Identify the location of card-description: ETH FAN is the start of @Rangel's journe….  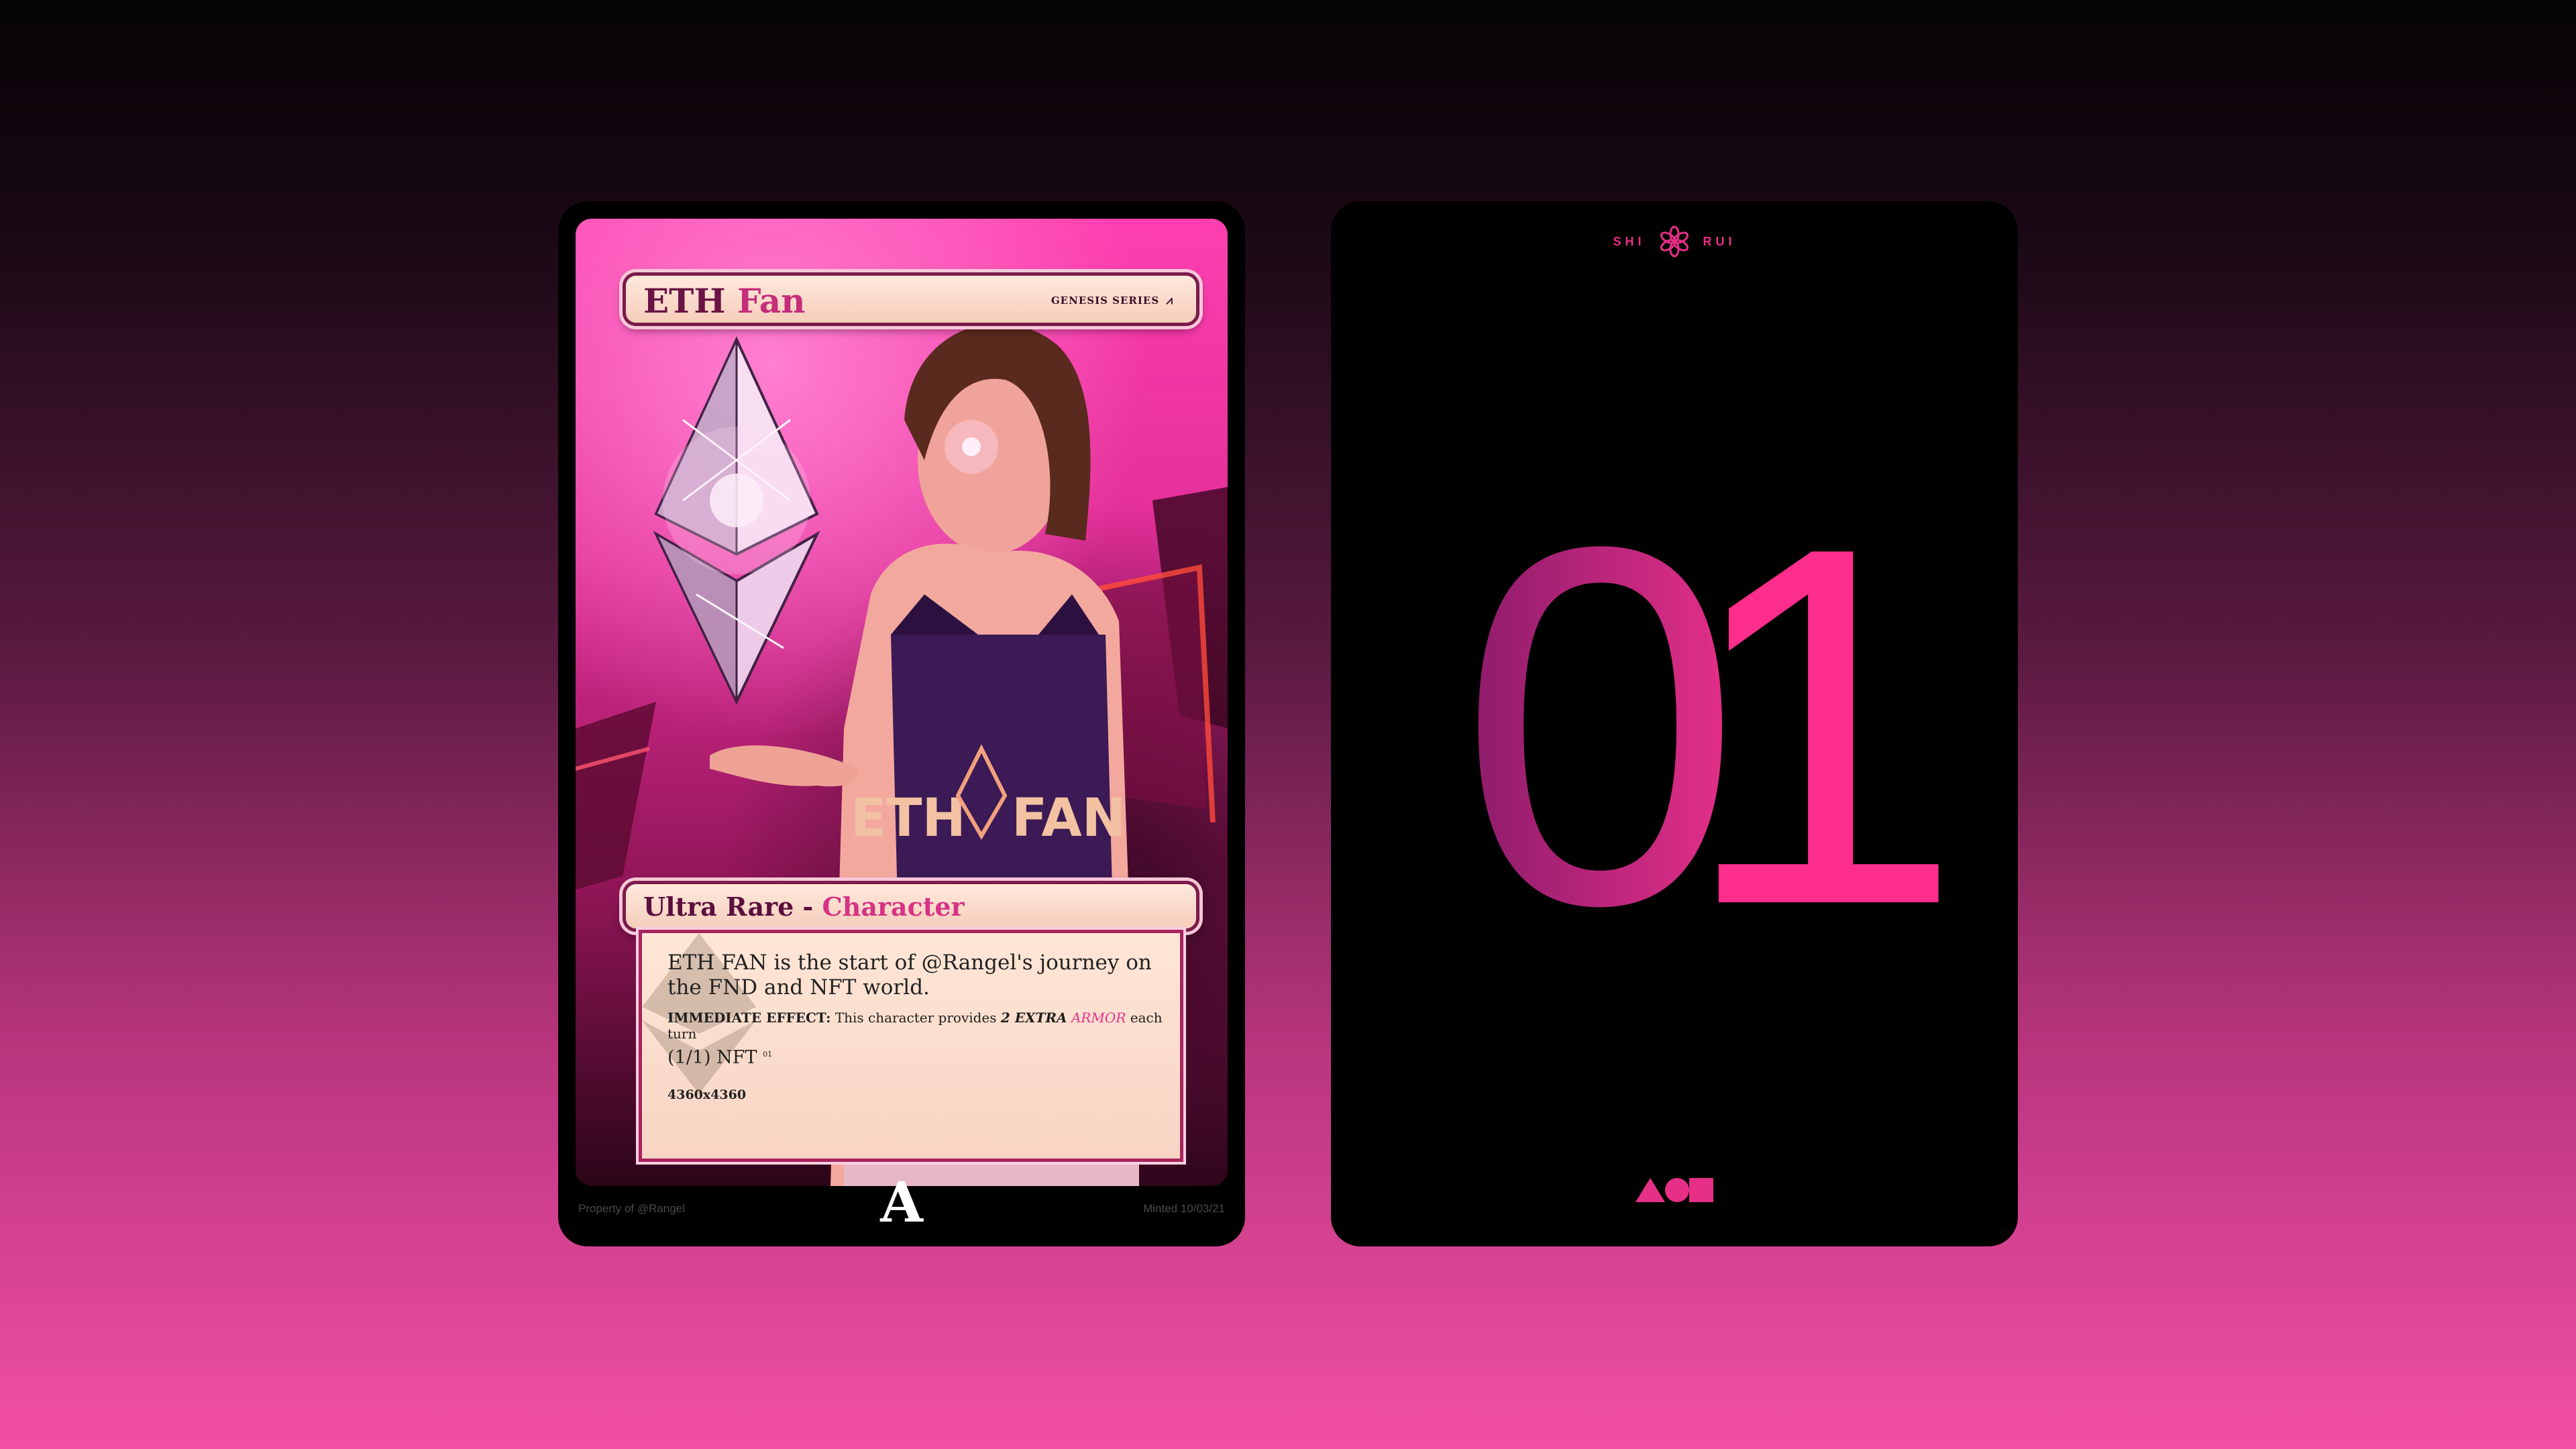
(909, 975).